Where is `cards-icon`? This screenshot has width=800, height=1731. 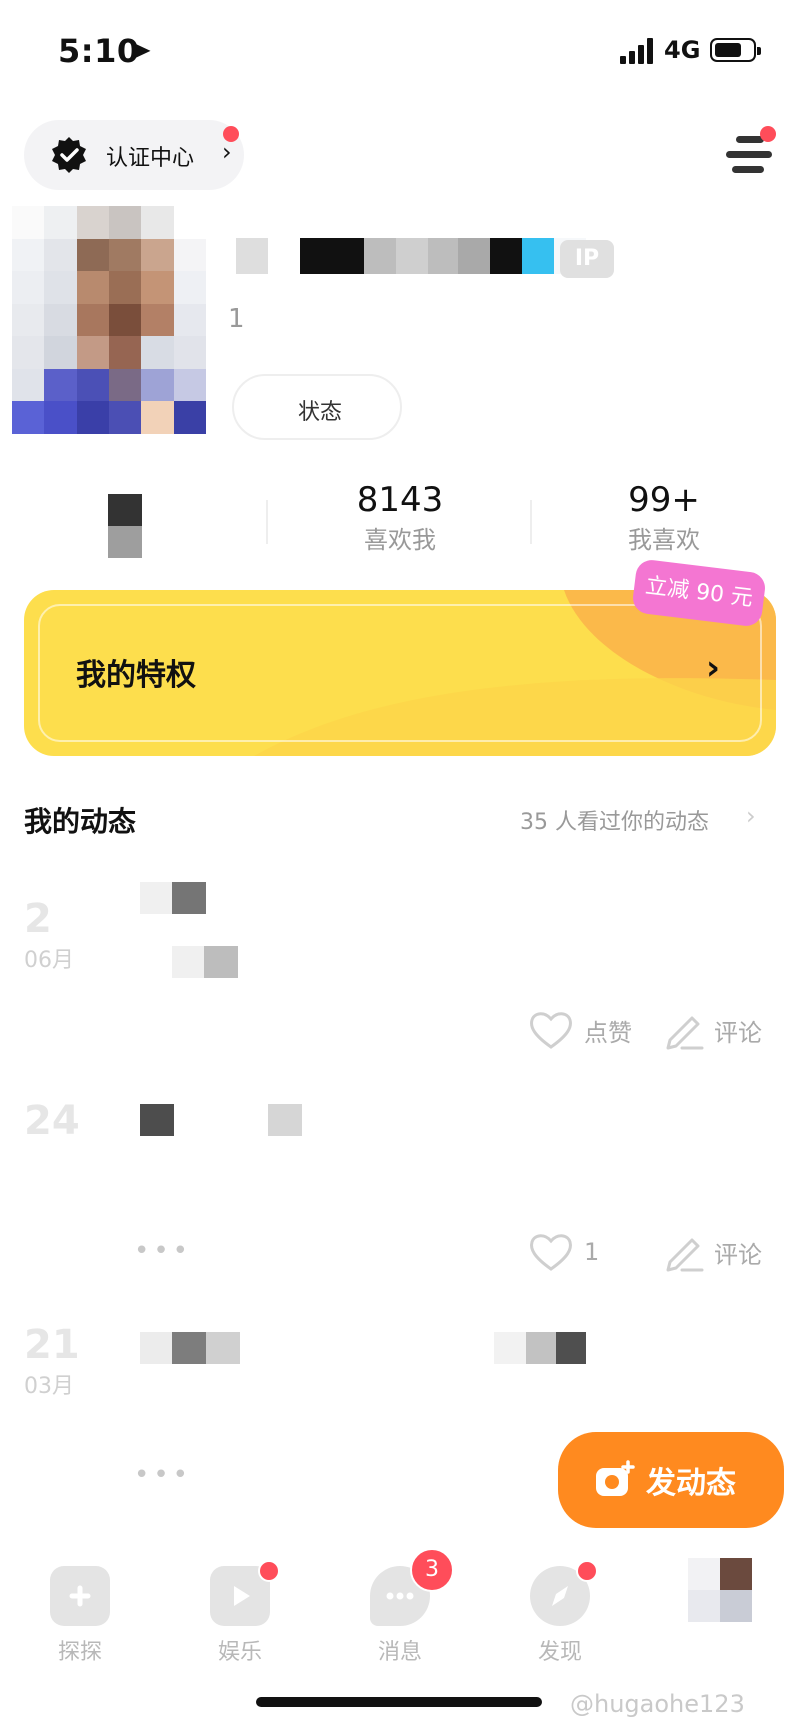 cards-icon is located at coordinates (80, 1596).